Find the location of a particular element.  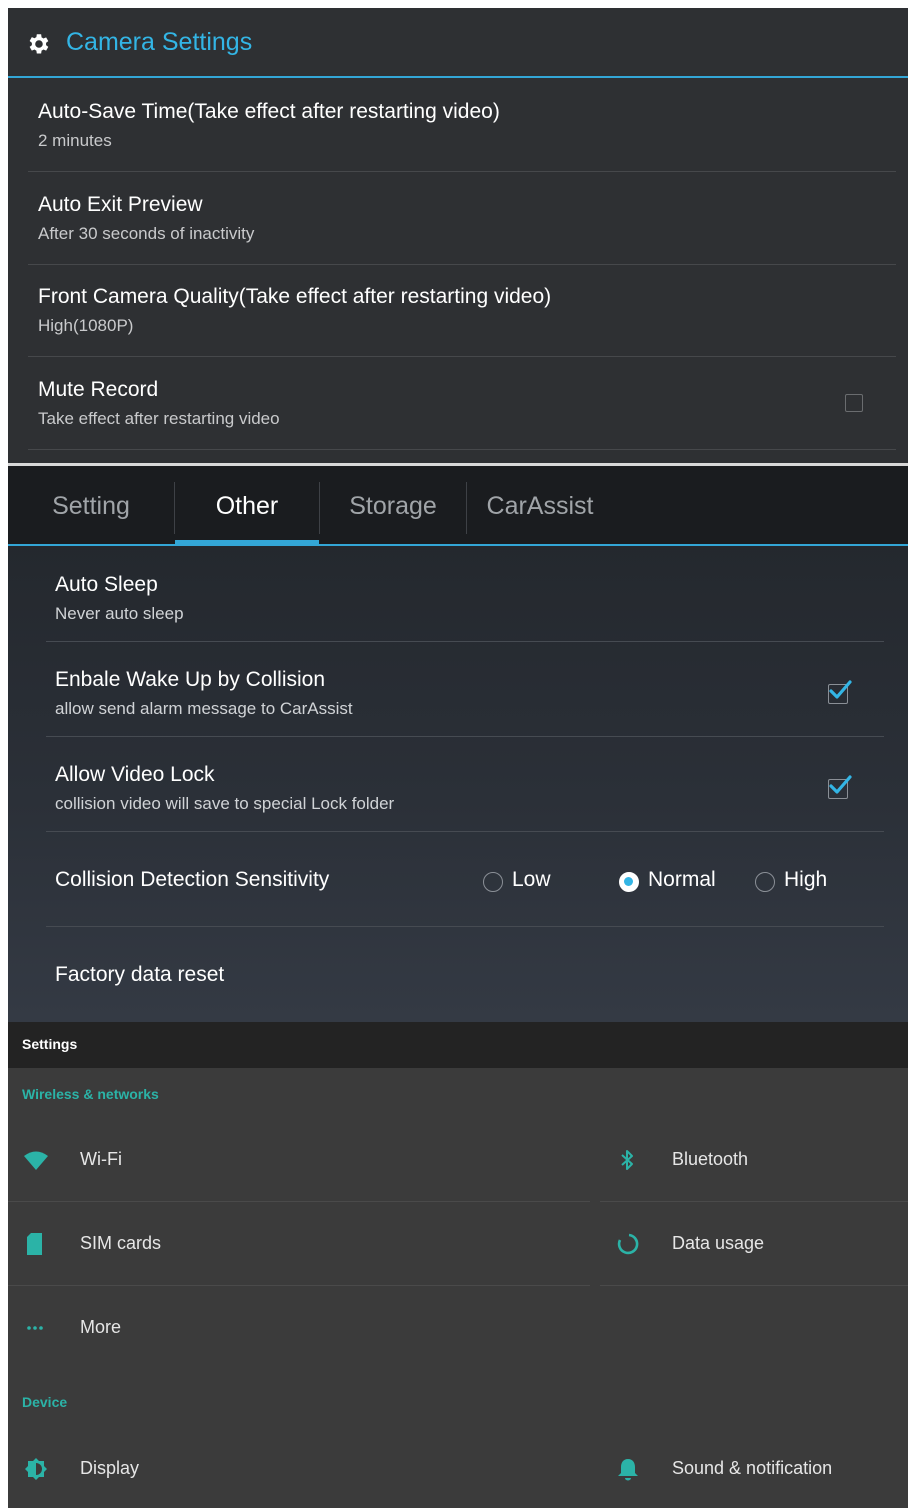

mute-record-checkbox is located at coordinates (854, 403).